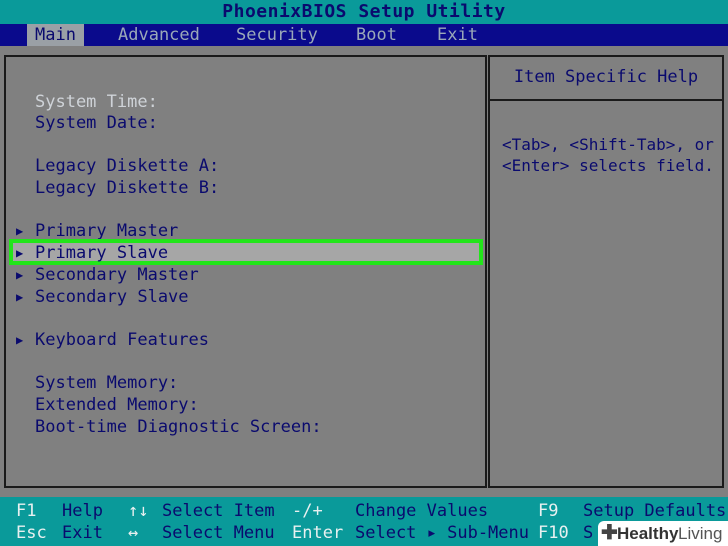  I want to click on tab-security: Security, so click(277, 35).